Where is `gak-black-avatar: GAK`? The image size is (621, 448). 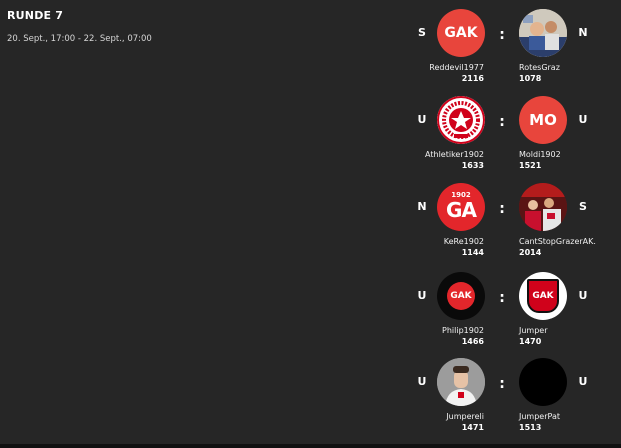 gak-black-avatar: GAK is located at coordinates (461, 296).